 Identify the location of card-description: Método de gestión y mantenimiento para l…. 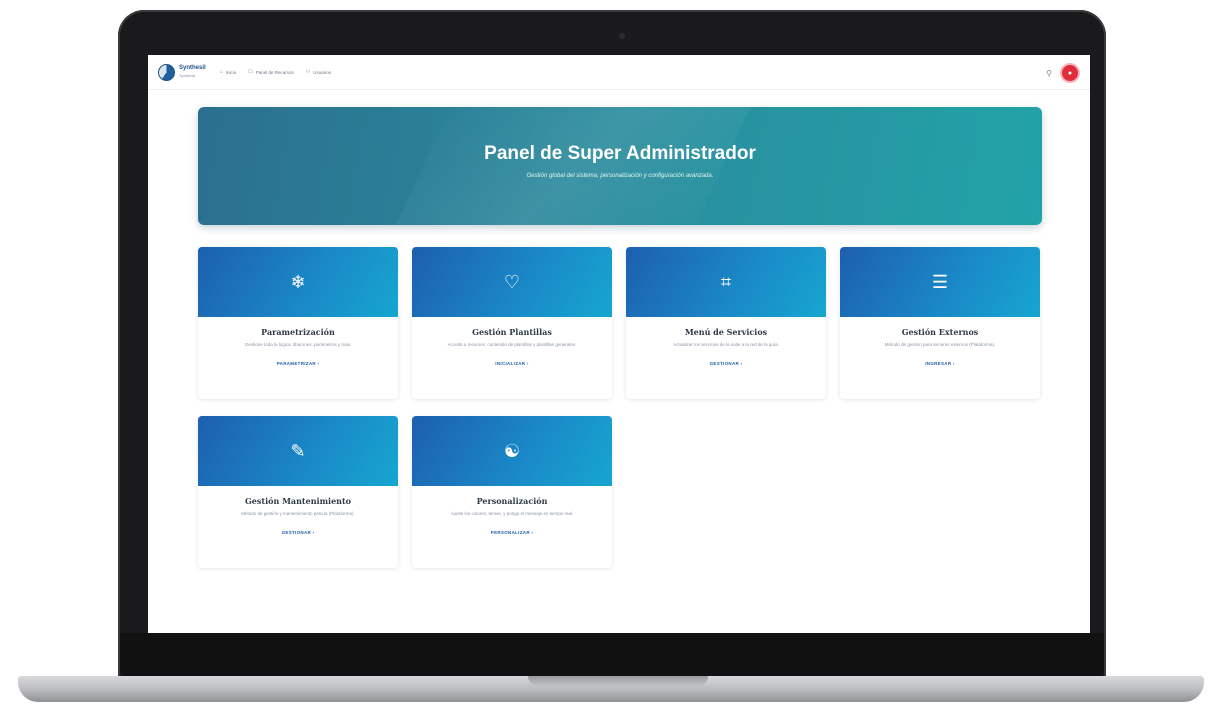
(298, 513).